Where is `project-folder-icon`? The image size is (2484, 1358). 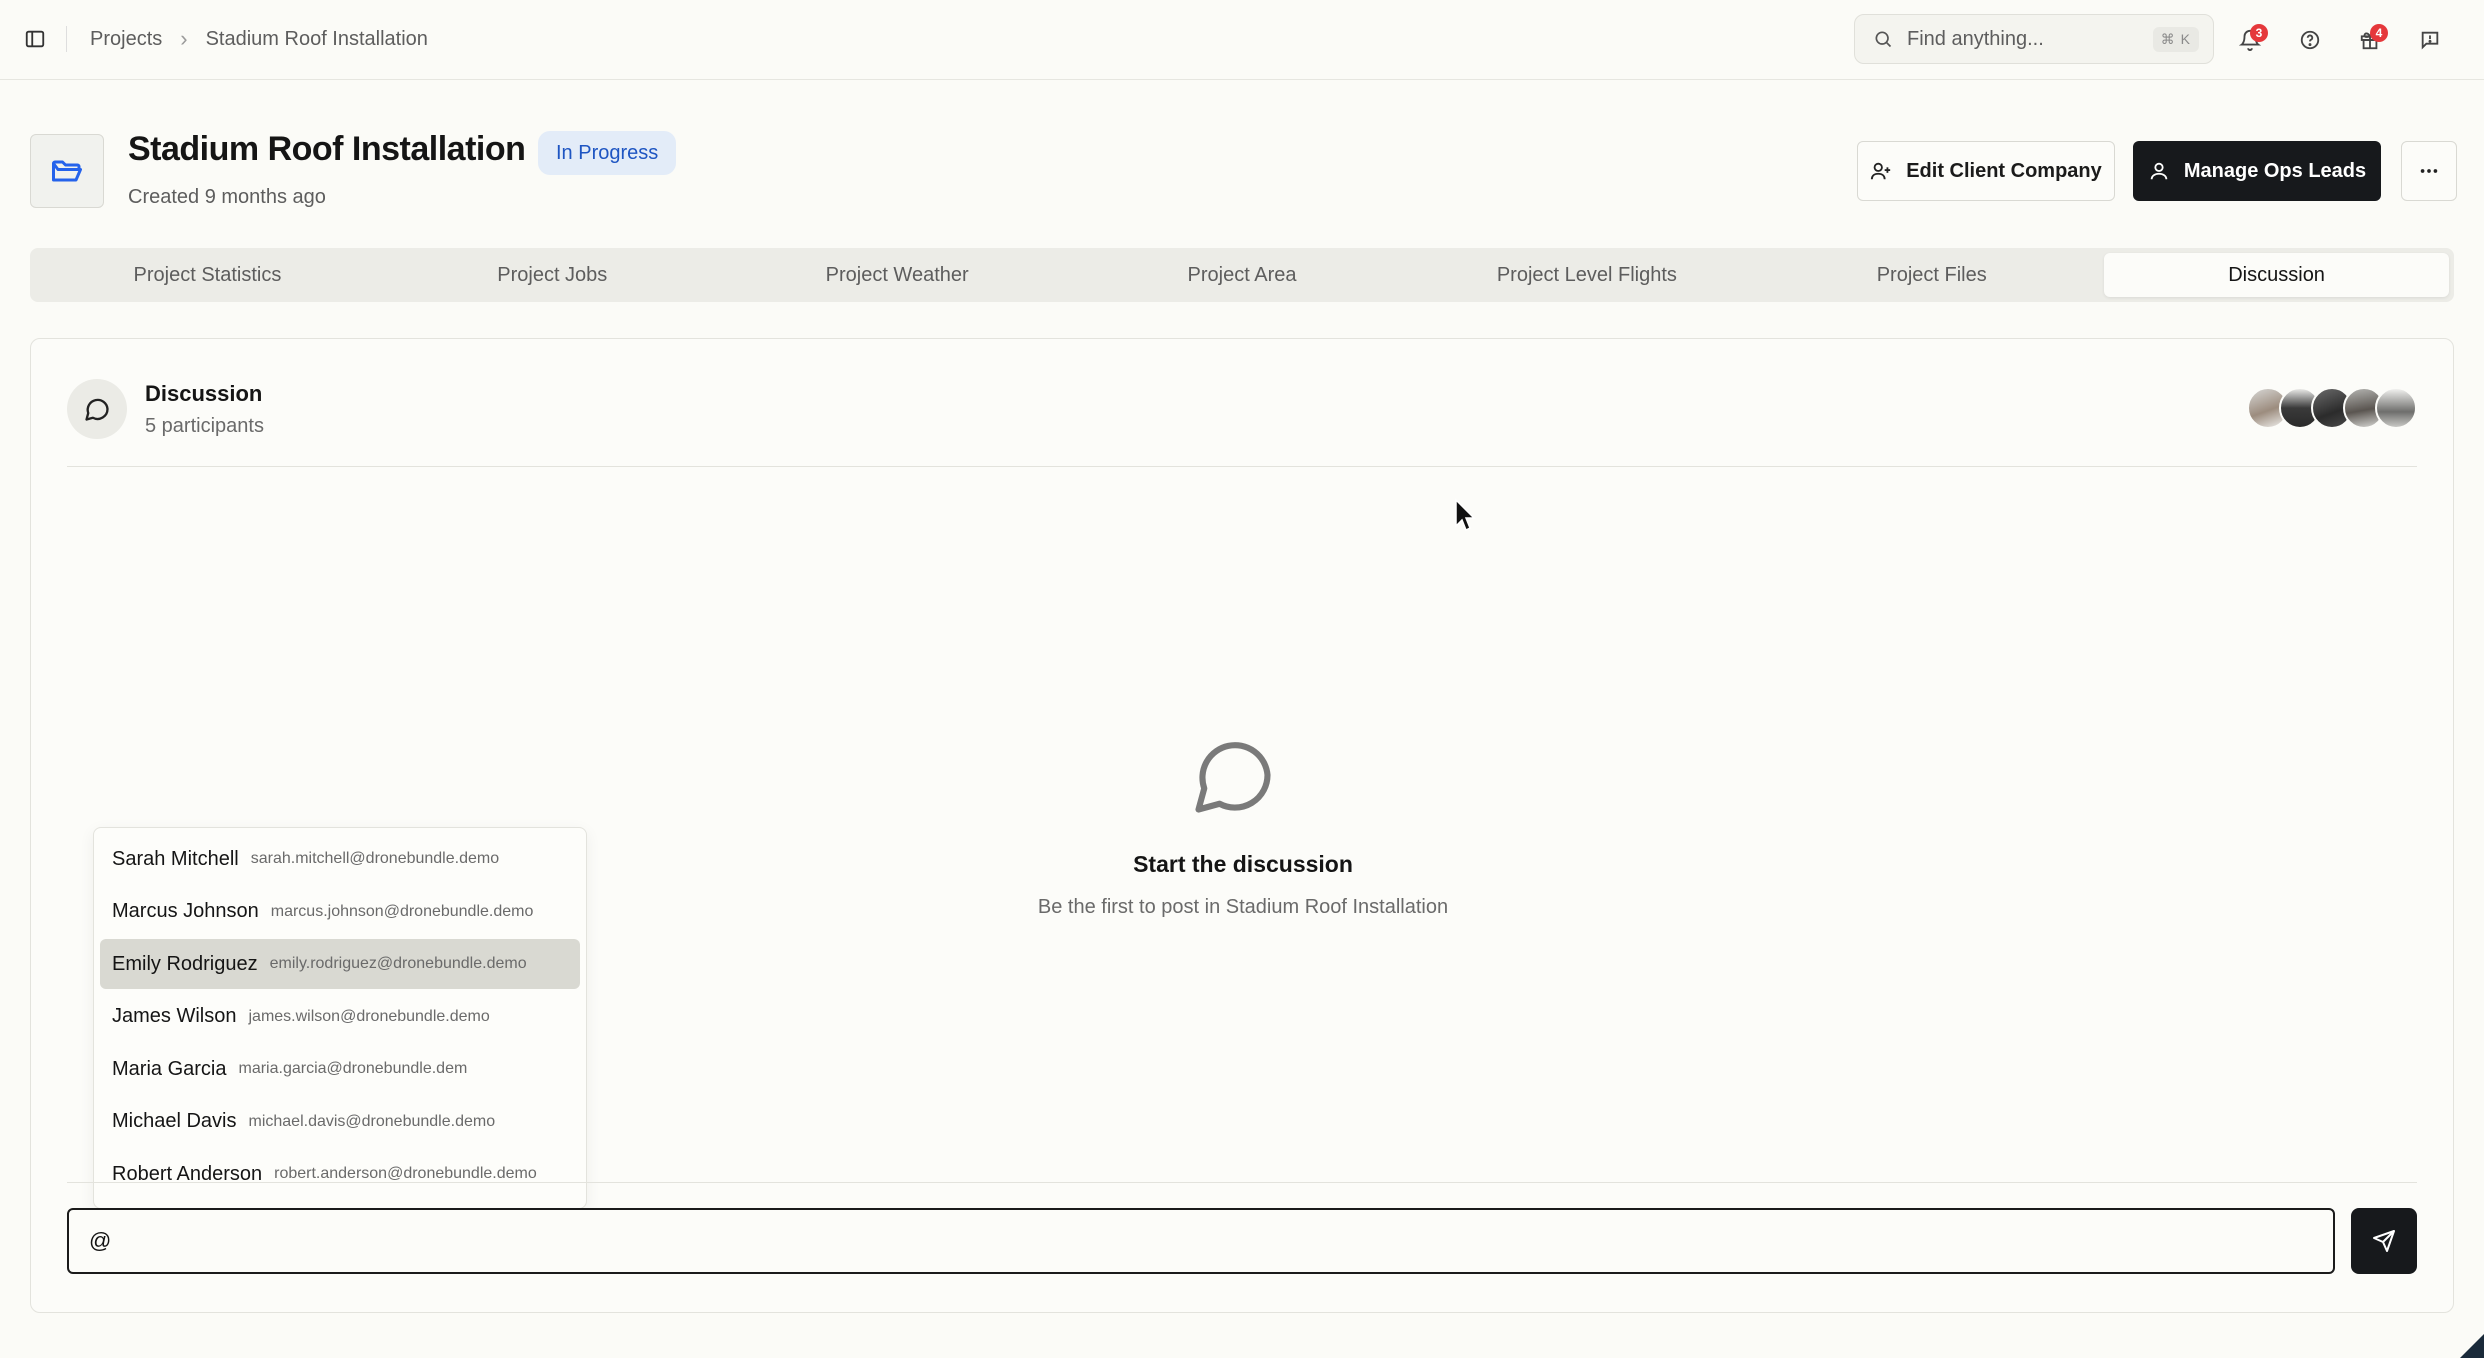
project-folder-icon is located at coordinates (67, 171).